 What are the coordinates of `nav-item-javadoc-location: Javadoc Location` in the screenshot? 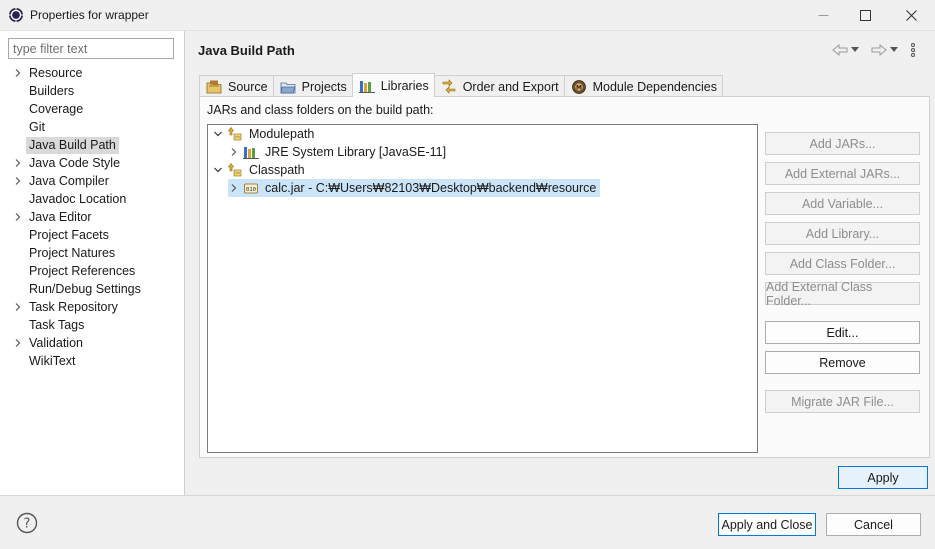 It's located at (92, 199).